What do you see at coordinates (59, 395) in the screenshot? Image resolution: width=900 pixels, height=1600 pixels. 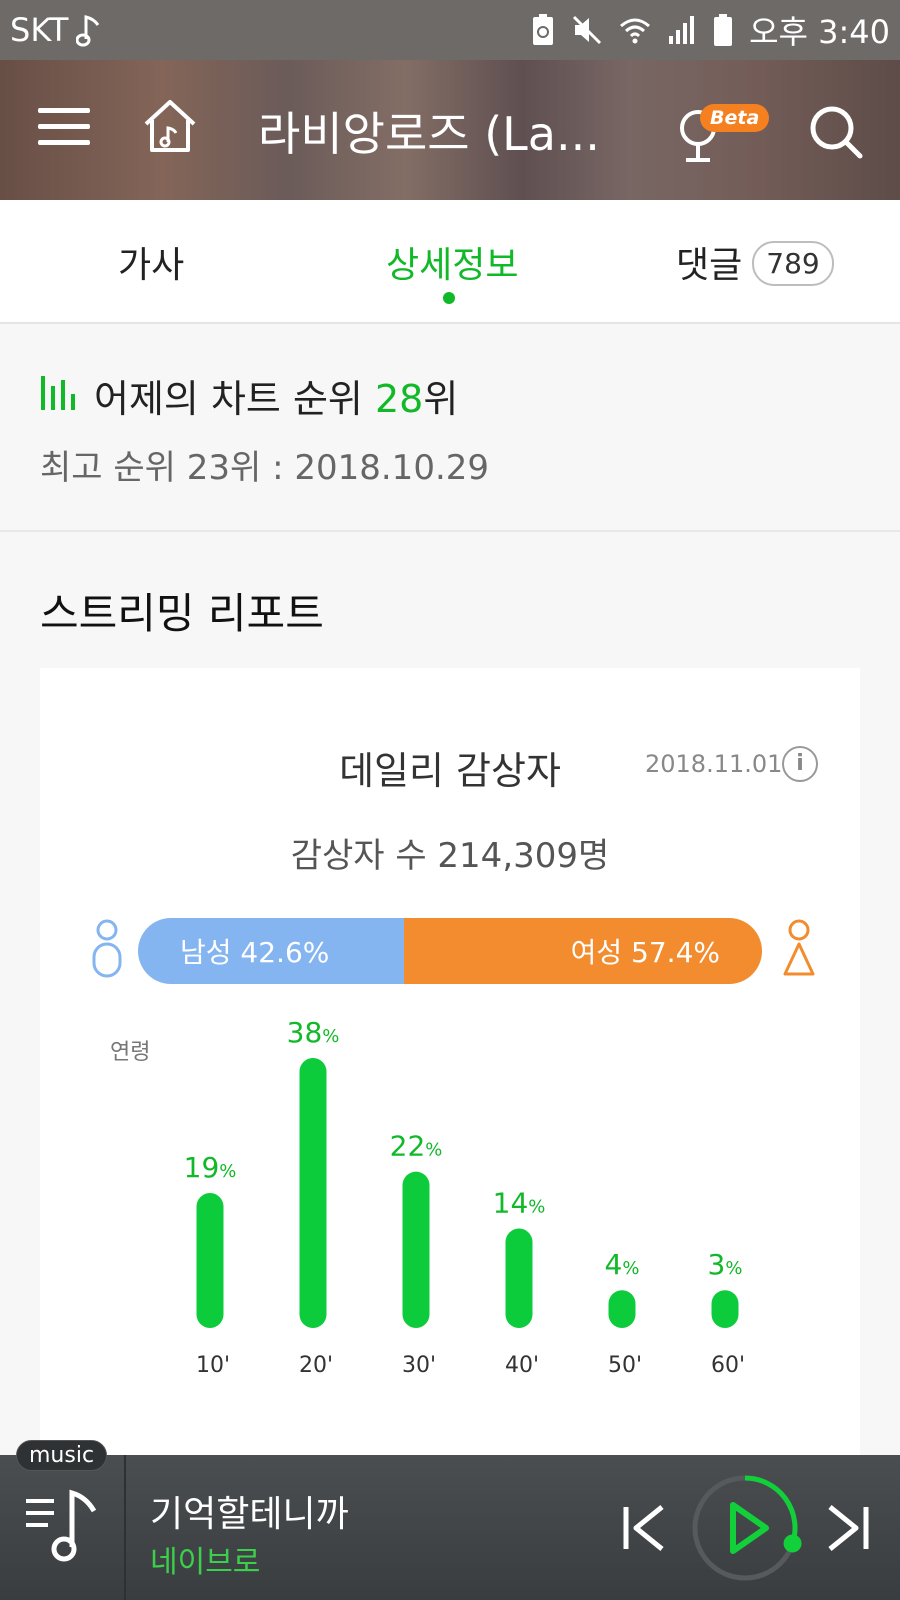 I see `chart-bars-icon` at bounding box center [59, 395].